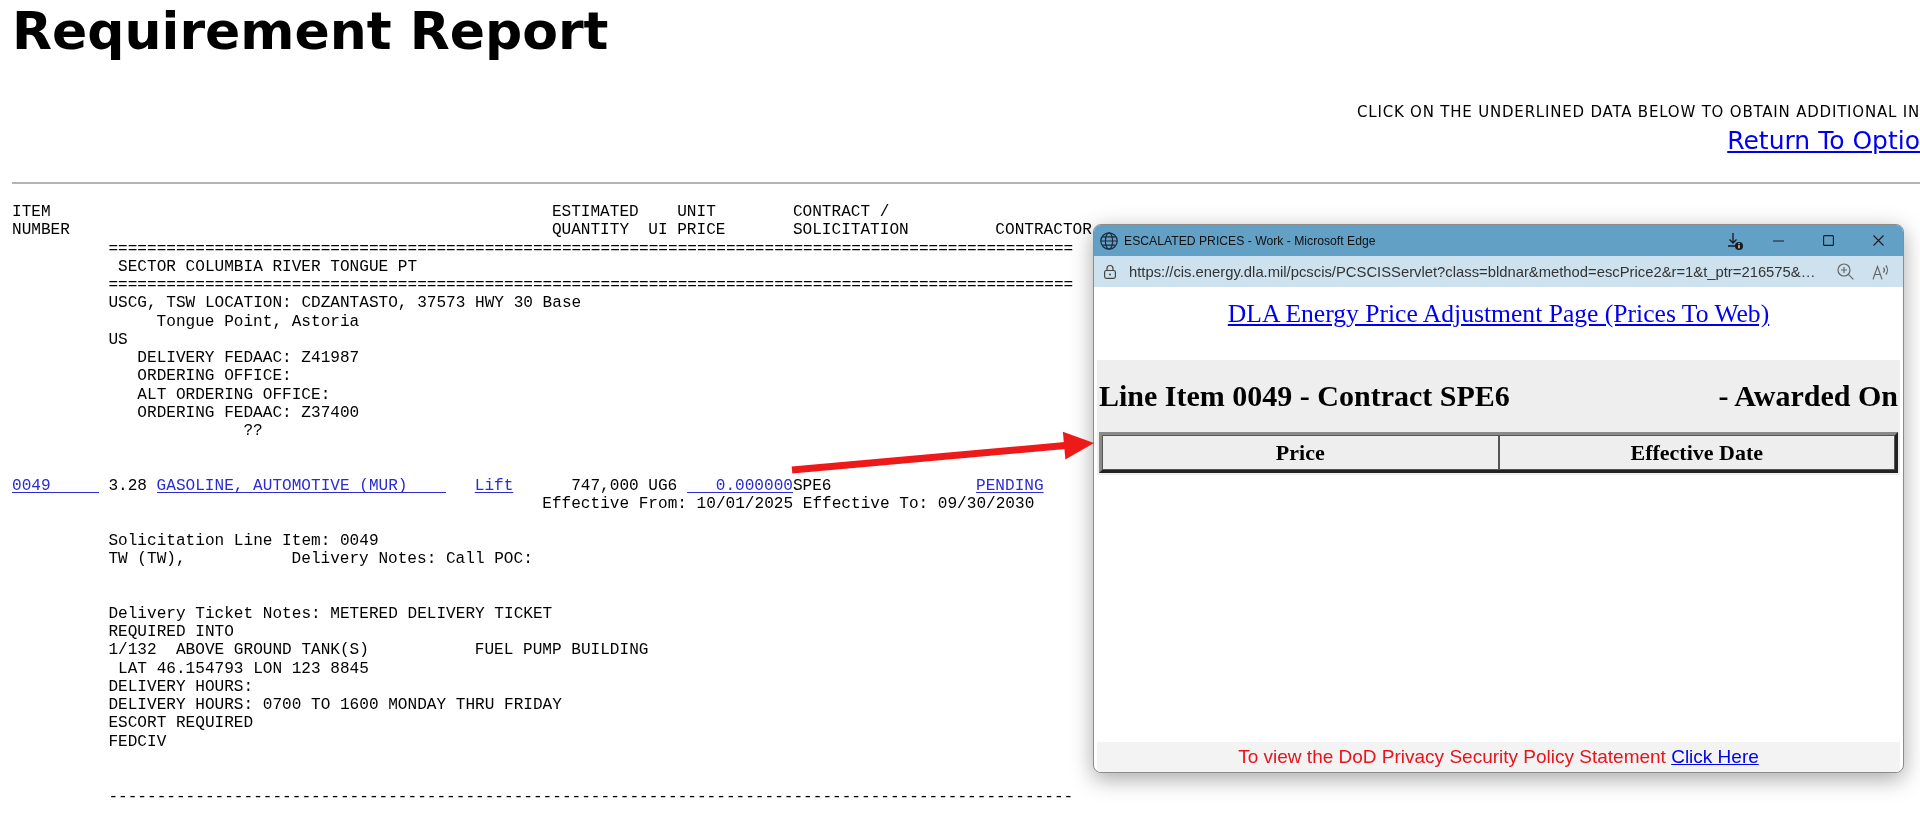 Image resolution: width=1920 pixels, height=822 pixels. I want to click on note-text: 1/132 ABOVE GROUND TANK(S), so click(238, 650).